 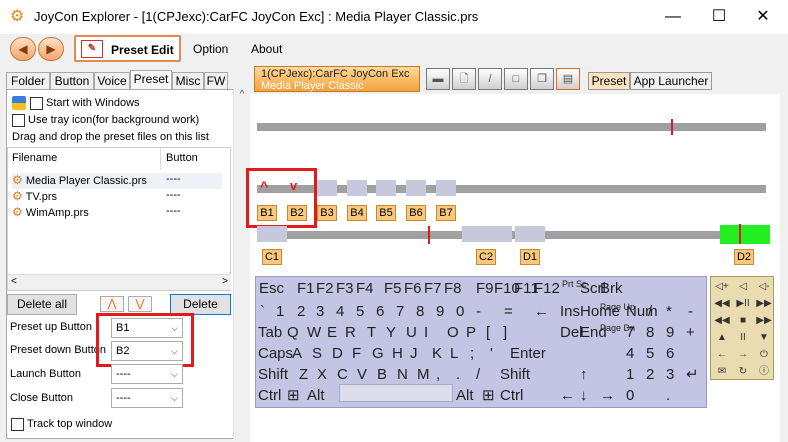 I want to click on key-row1-14: Ins, so click(x=570, y=312).